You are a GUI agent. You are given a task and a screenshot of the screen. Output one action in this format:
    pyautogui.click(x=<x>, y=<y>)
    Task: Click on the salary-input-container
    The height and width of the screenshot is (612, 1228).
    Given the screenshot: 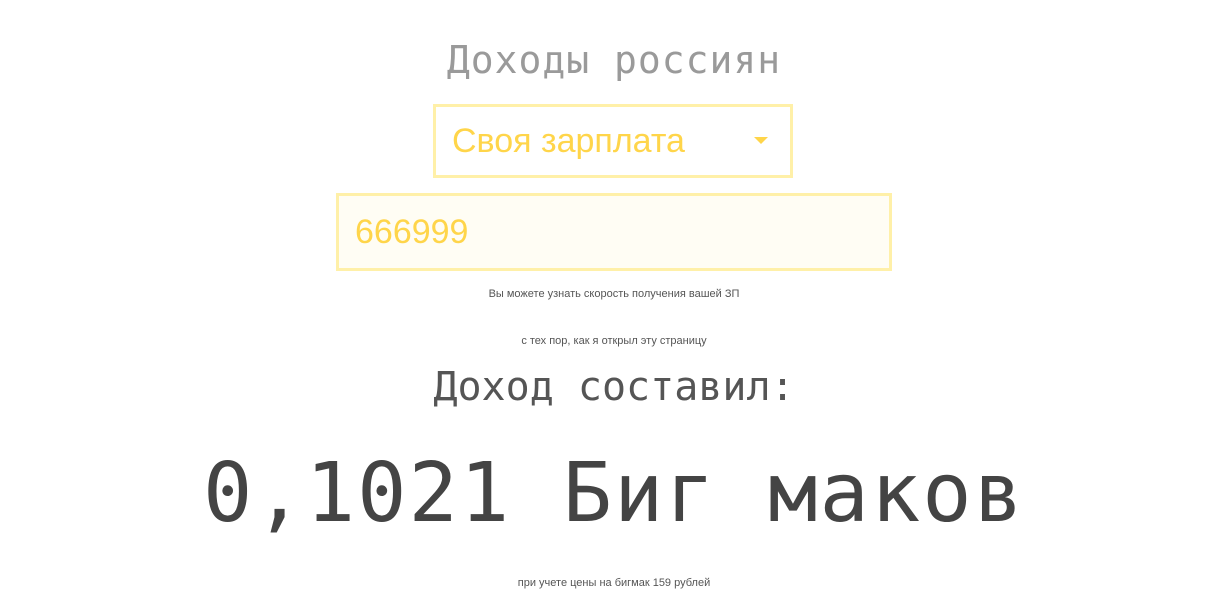 What is the action you would take?
    pyautogui.click(x=614, y=232)
    